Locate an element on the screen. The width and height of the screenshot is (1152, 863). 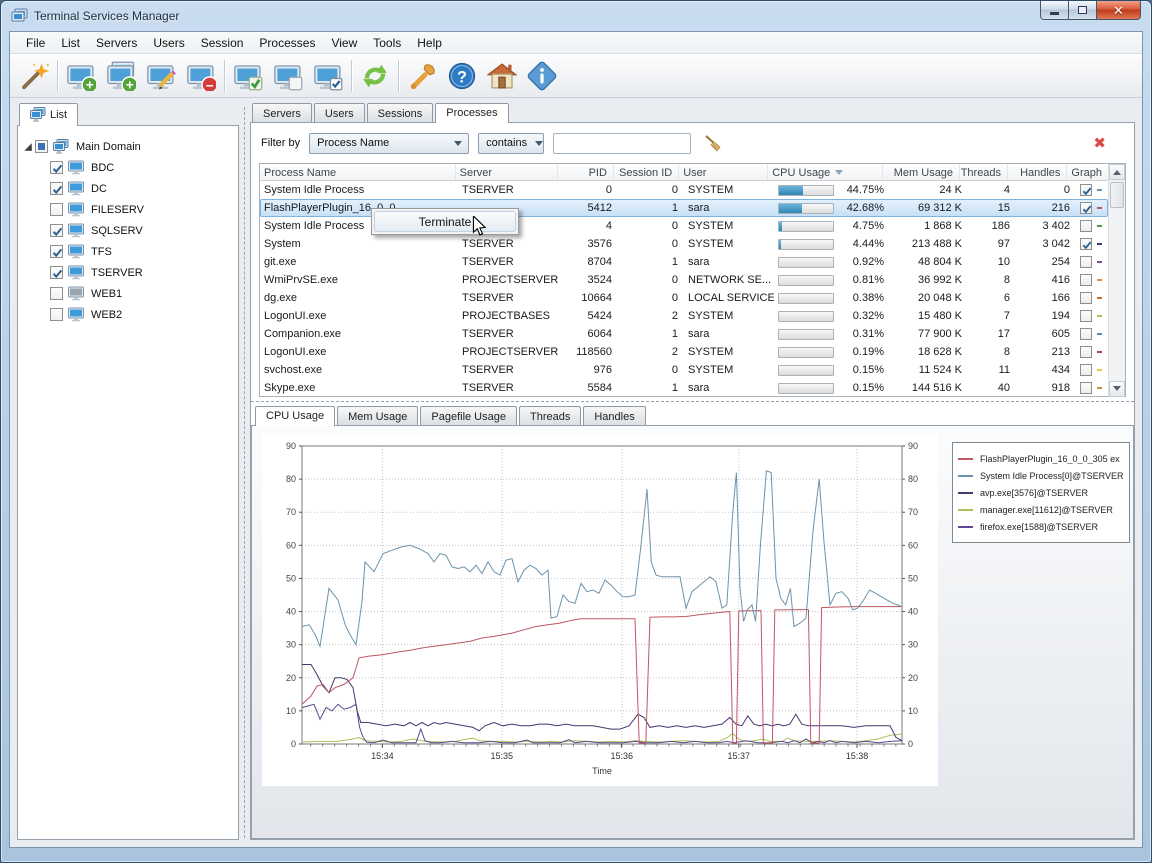
filter-operator-select: contains is located at coordinates (511, 143).